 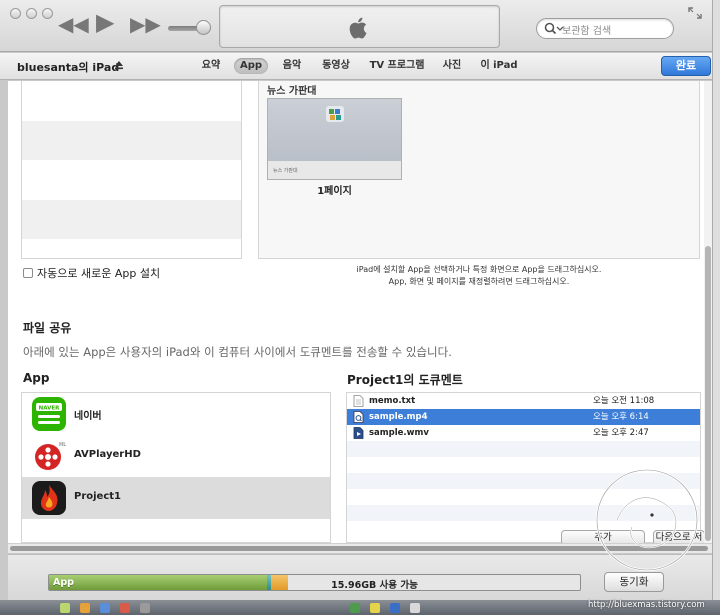 What do you see at coordinates (499, 66) in the screenshot?
I see `tab-this-ipad: 이 iPad` at bounding box center [499, 66].